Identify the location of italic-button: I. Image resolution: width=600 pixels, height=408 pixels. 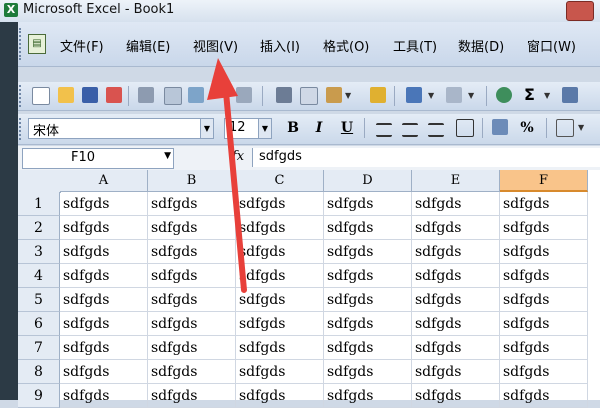
(319, 128).